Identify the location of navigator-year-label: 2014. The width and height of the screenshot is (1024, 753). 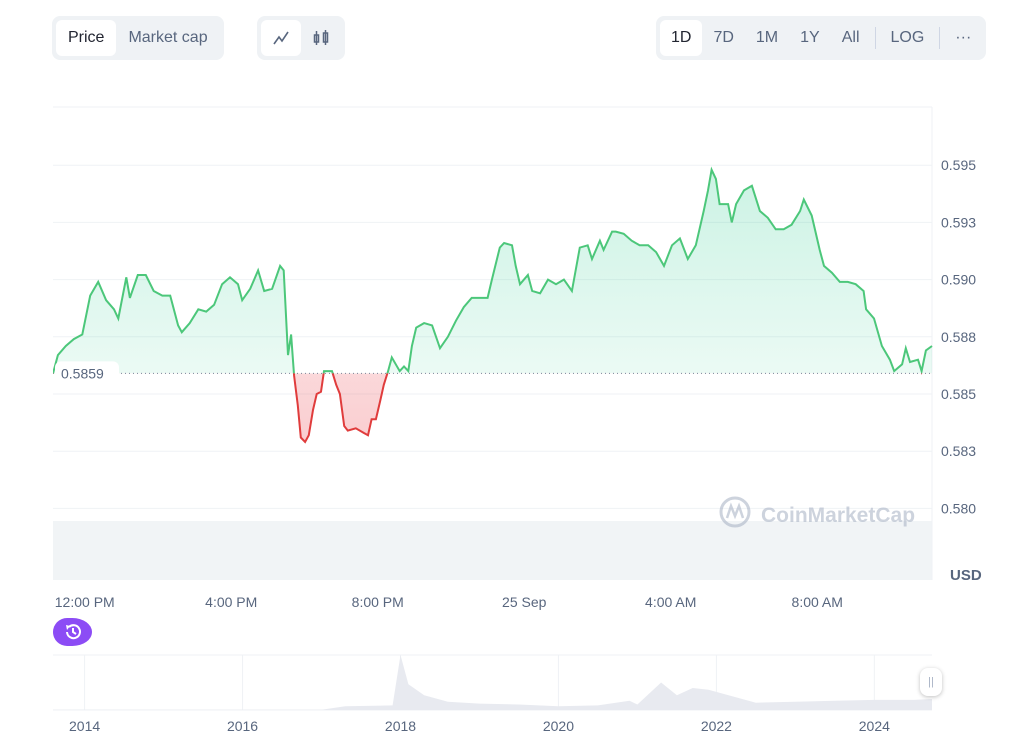
(84, 726).